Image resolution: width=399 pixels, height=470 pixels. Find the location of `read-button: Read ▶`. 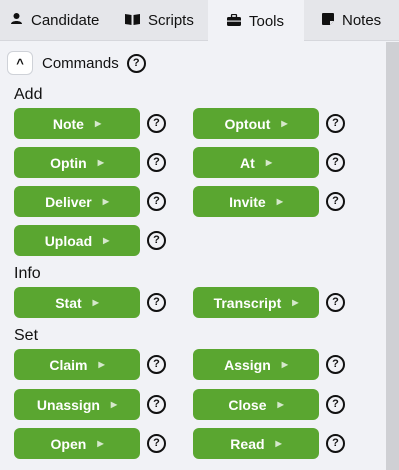

read-button: Read ▶ is located at coordinates (256, 443).